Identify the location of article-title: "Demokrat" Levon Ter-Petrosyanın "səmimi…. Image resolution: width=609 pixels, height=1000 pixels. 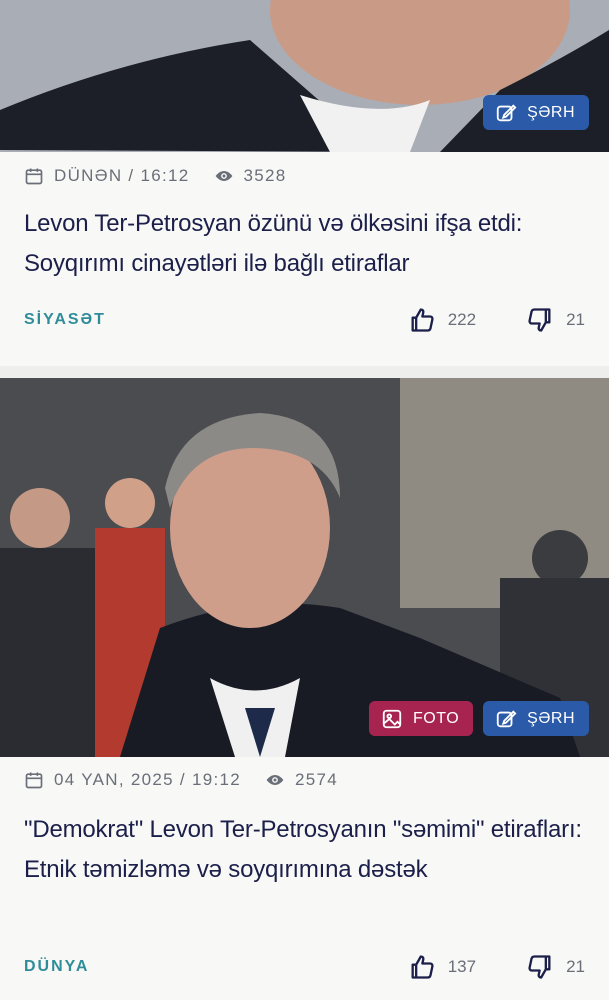
(309, 850).